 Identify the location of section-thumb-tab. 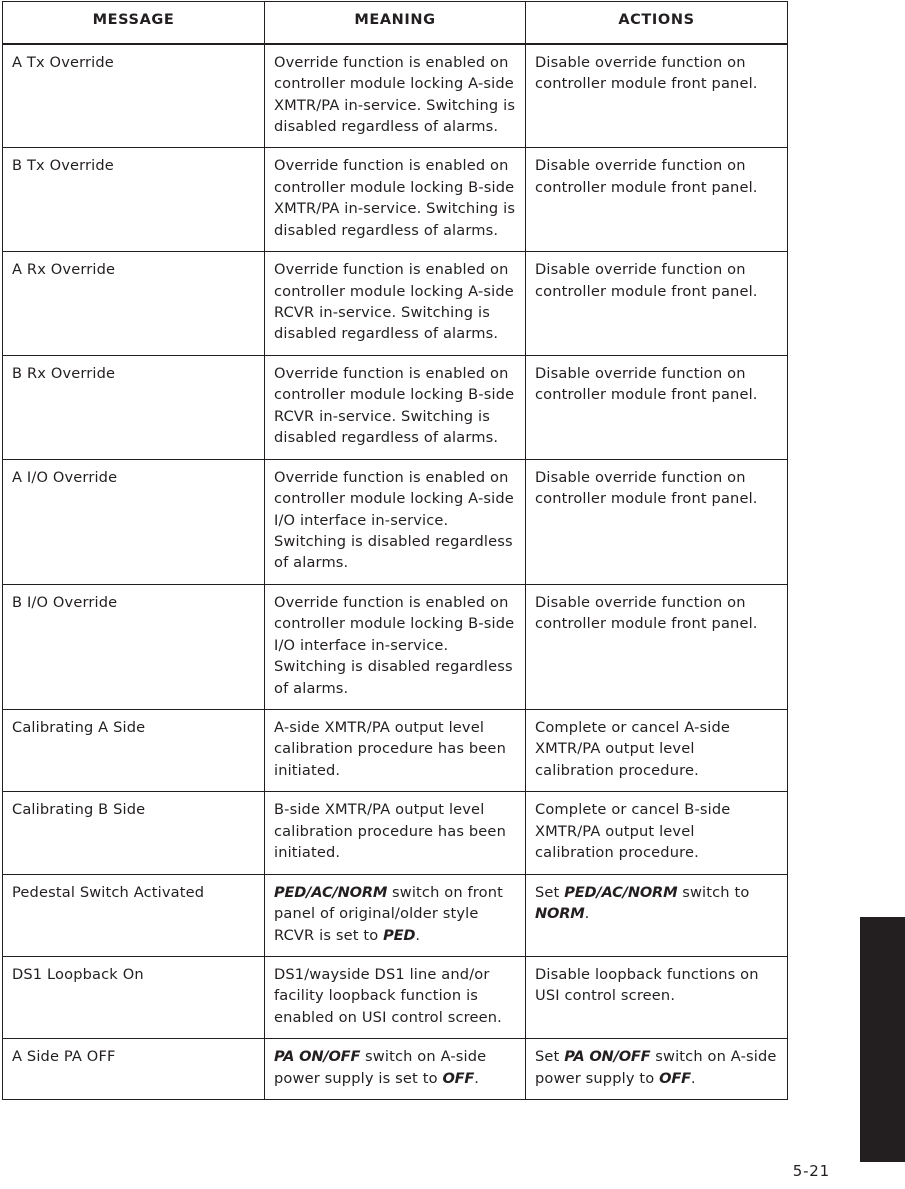
(882, 1039).